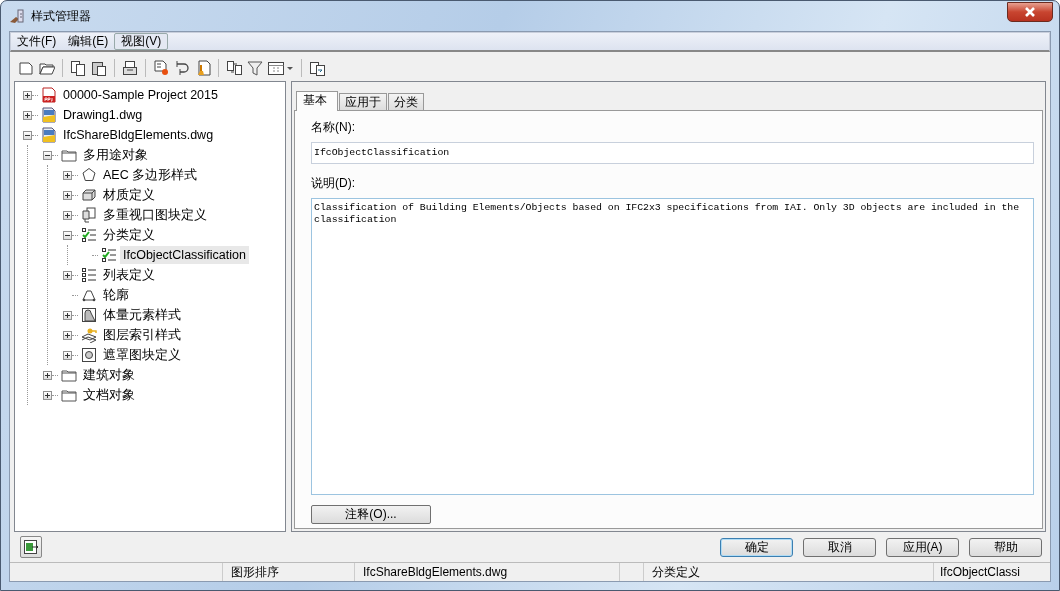 The image size is (1060, 591). I want to click on layers-key-icon, so click(89, 335).